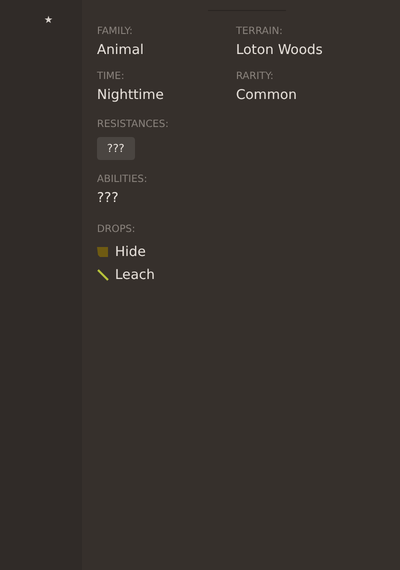  I want to click on resistance-tag: ???, so click(116, 148).